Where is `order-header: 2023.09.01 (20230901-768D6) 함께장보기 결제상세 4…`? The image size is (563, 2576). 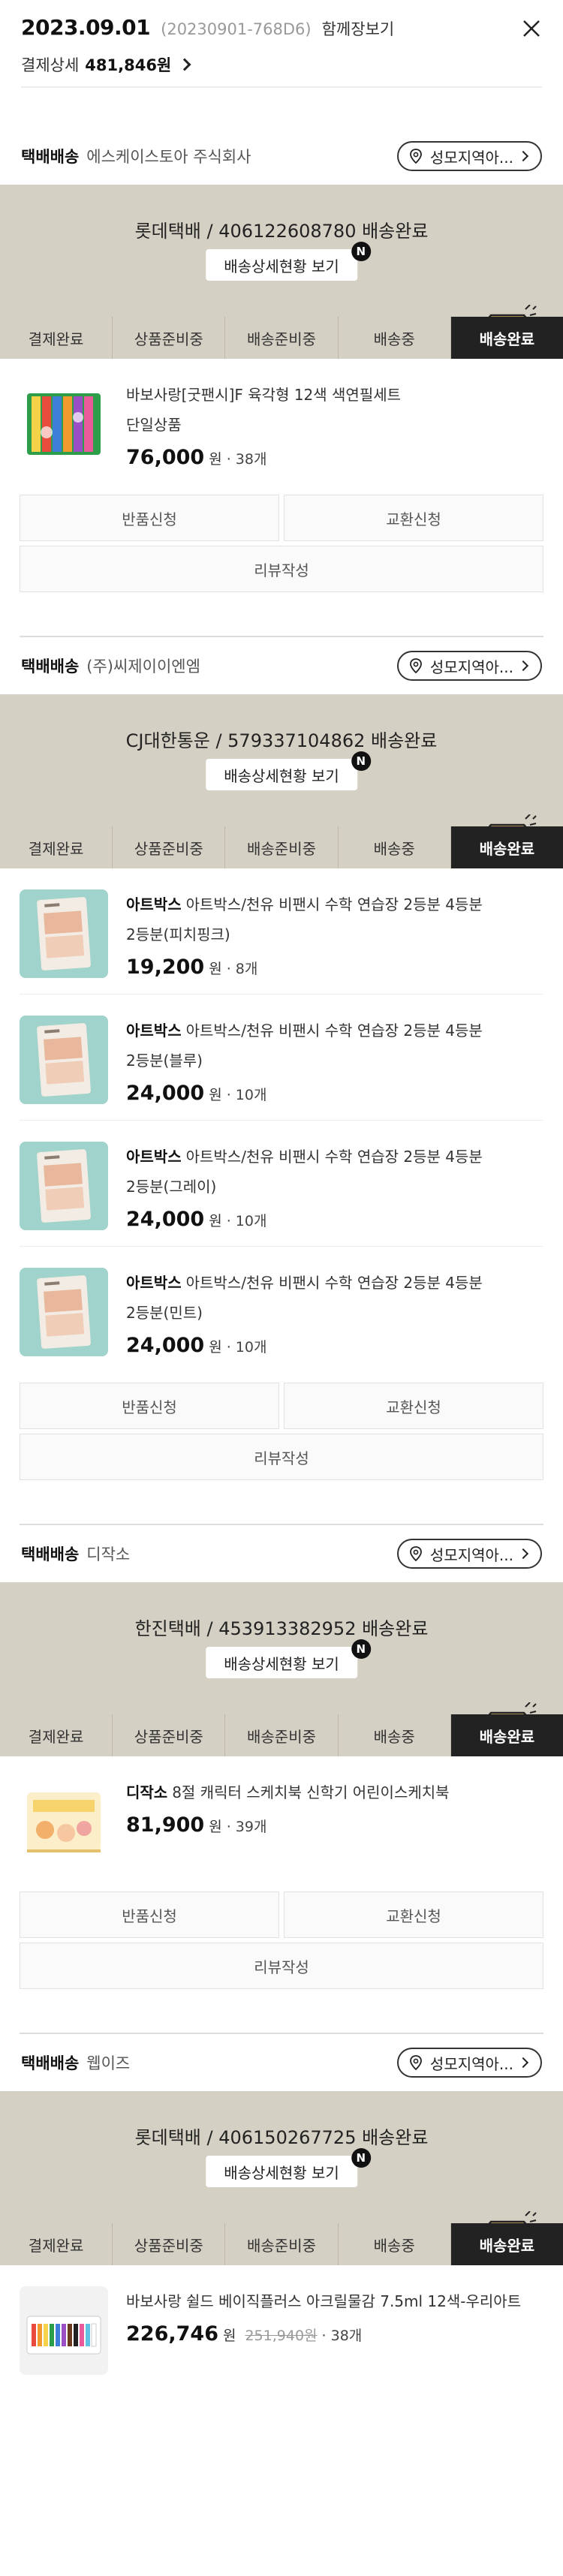
order-header: 2023.09.01 (20230901-768D6) 함께장보기 결제상세 4… is located at coordinates (281, 64).